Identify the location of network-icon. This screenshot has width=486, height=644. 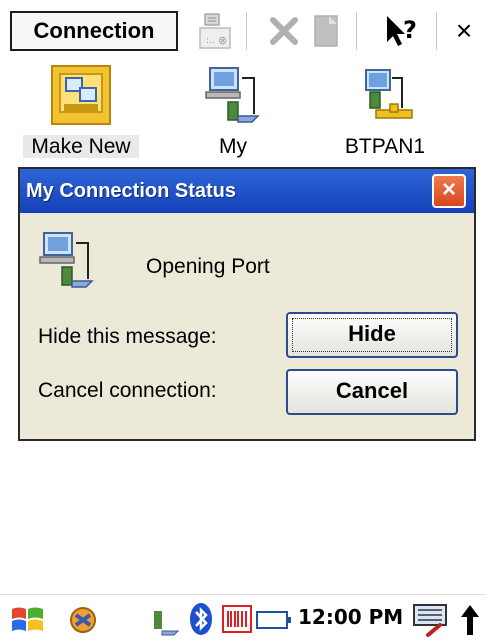
(165, 622).